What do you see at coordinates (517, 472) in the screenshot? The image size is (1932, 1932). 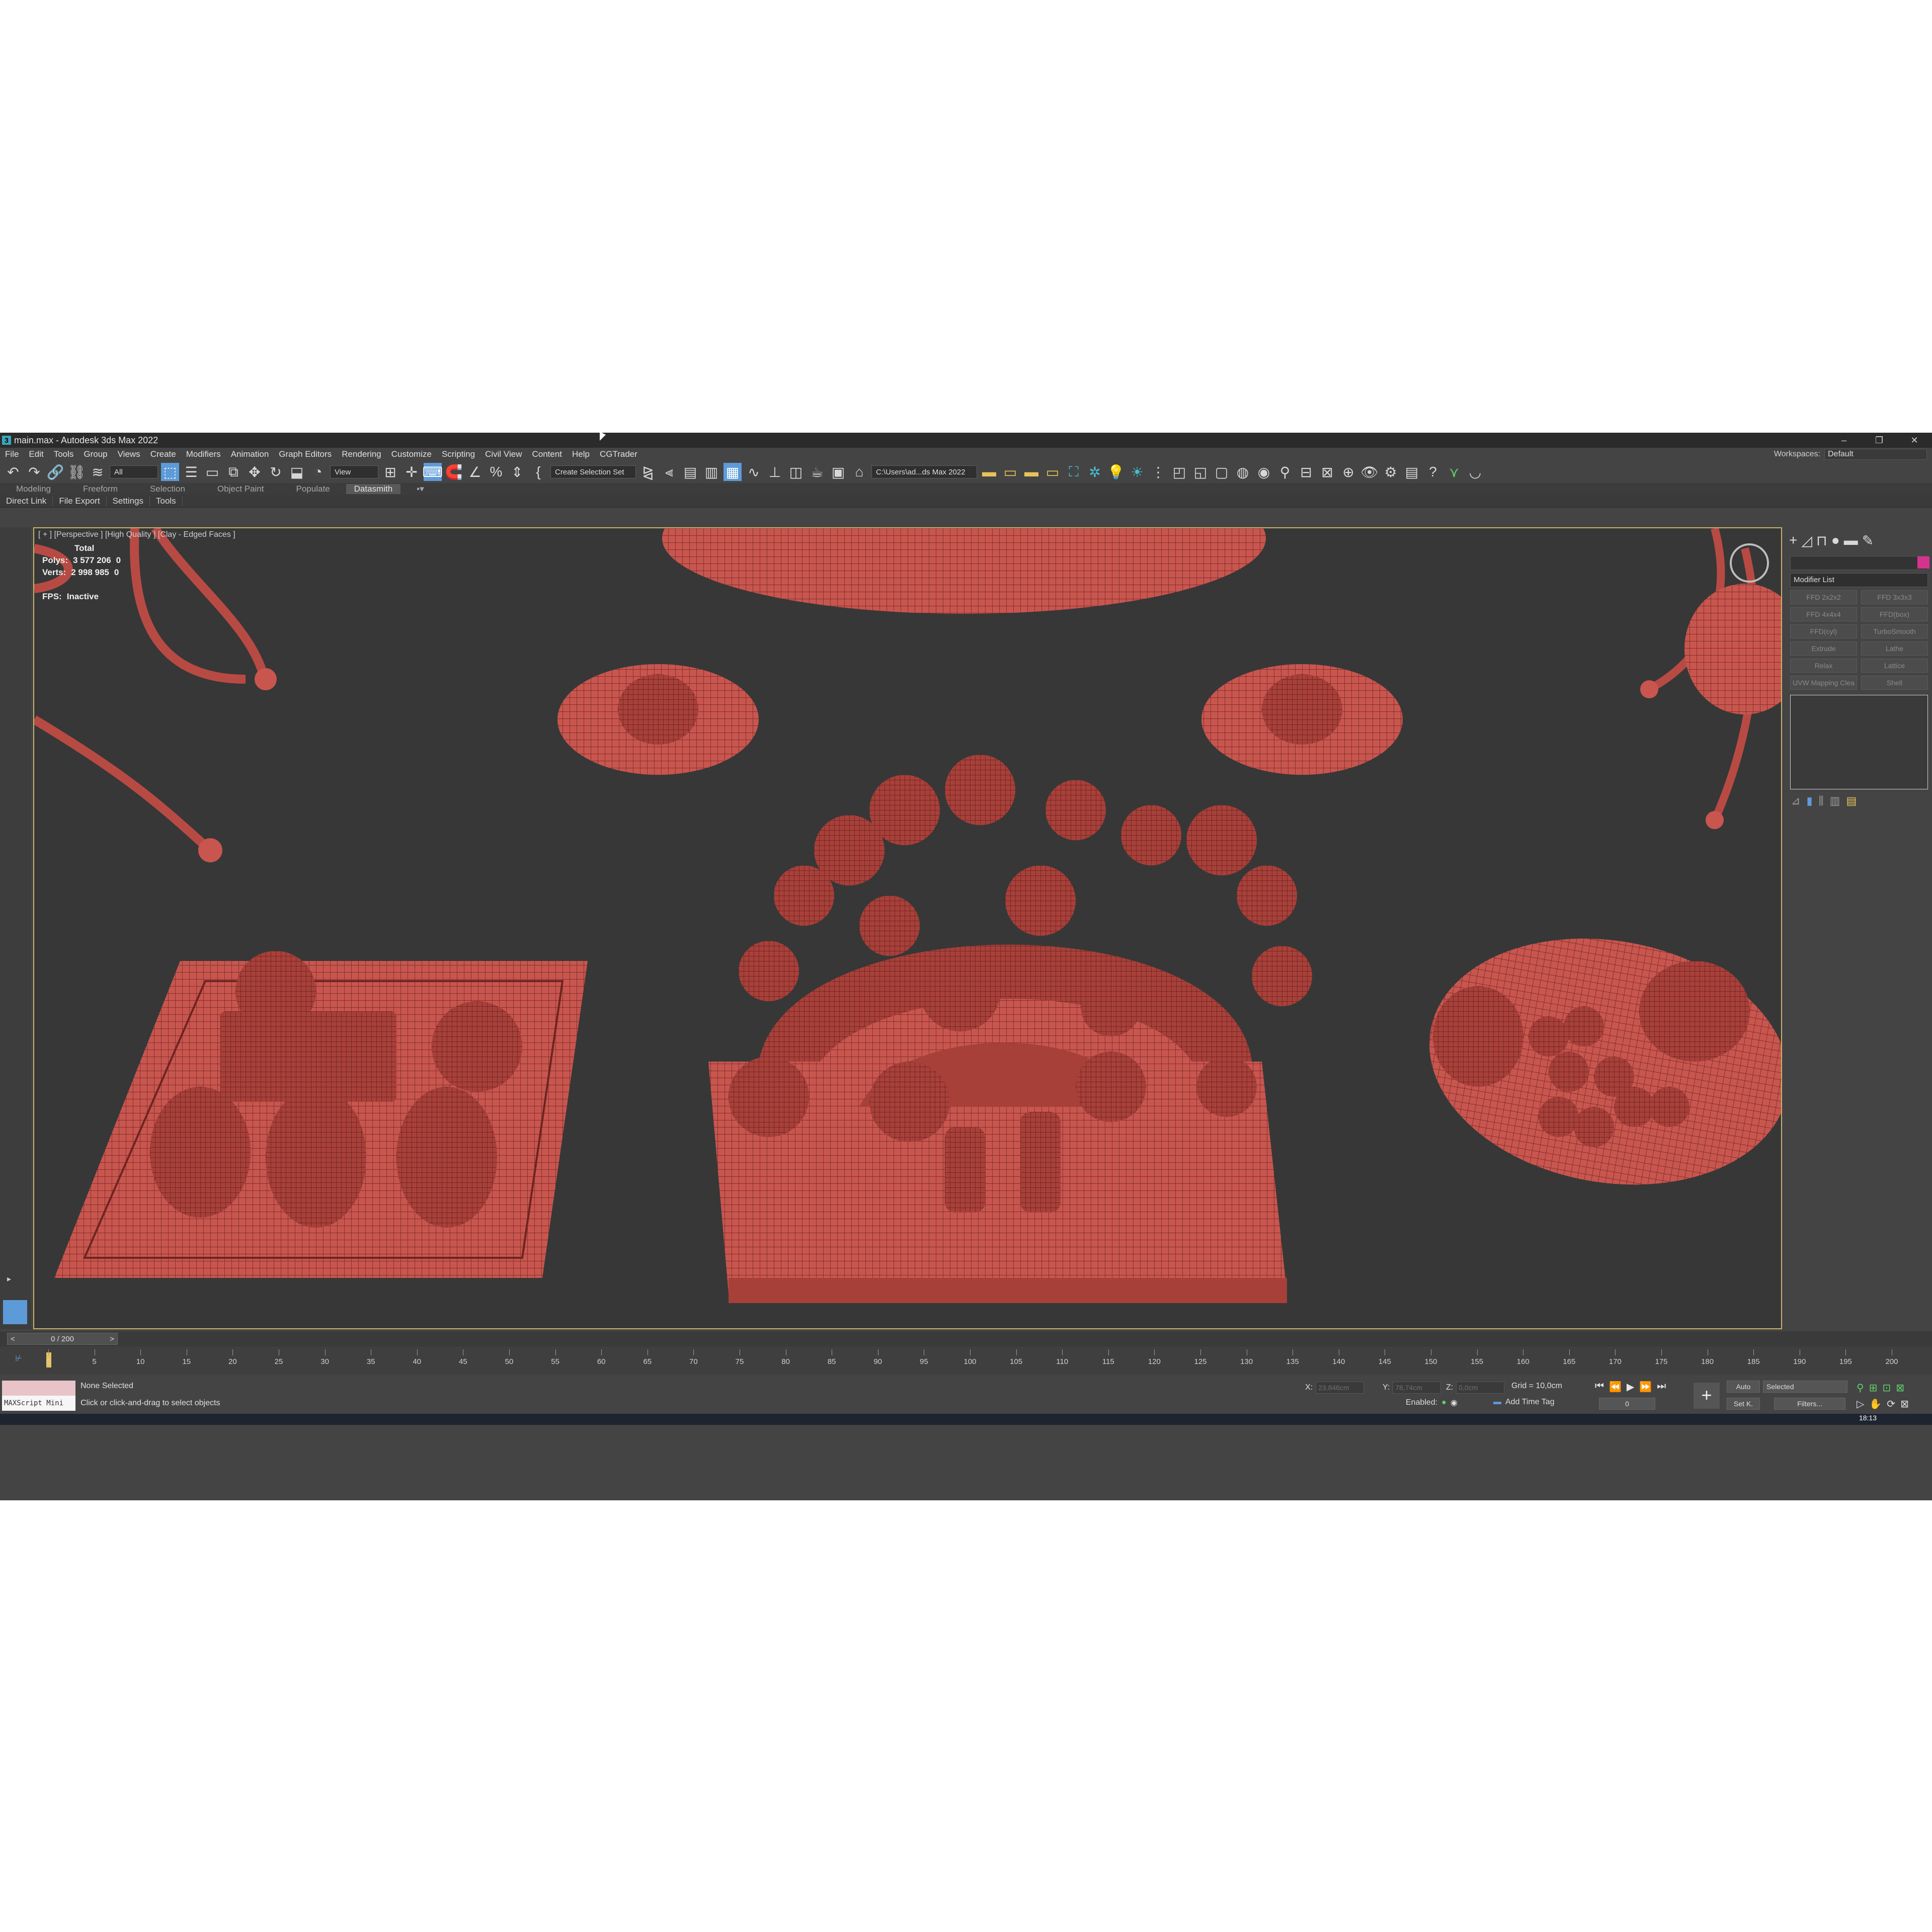 I see `spinner-snap-icon: ⇕` at bounding box center [517, 472].